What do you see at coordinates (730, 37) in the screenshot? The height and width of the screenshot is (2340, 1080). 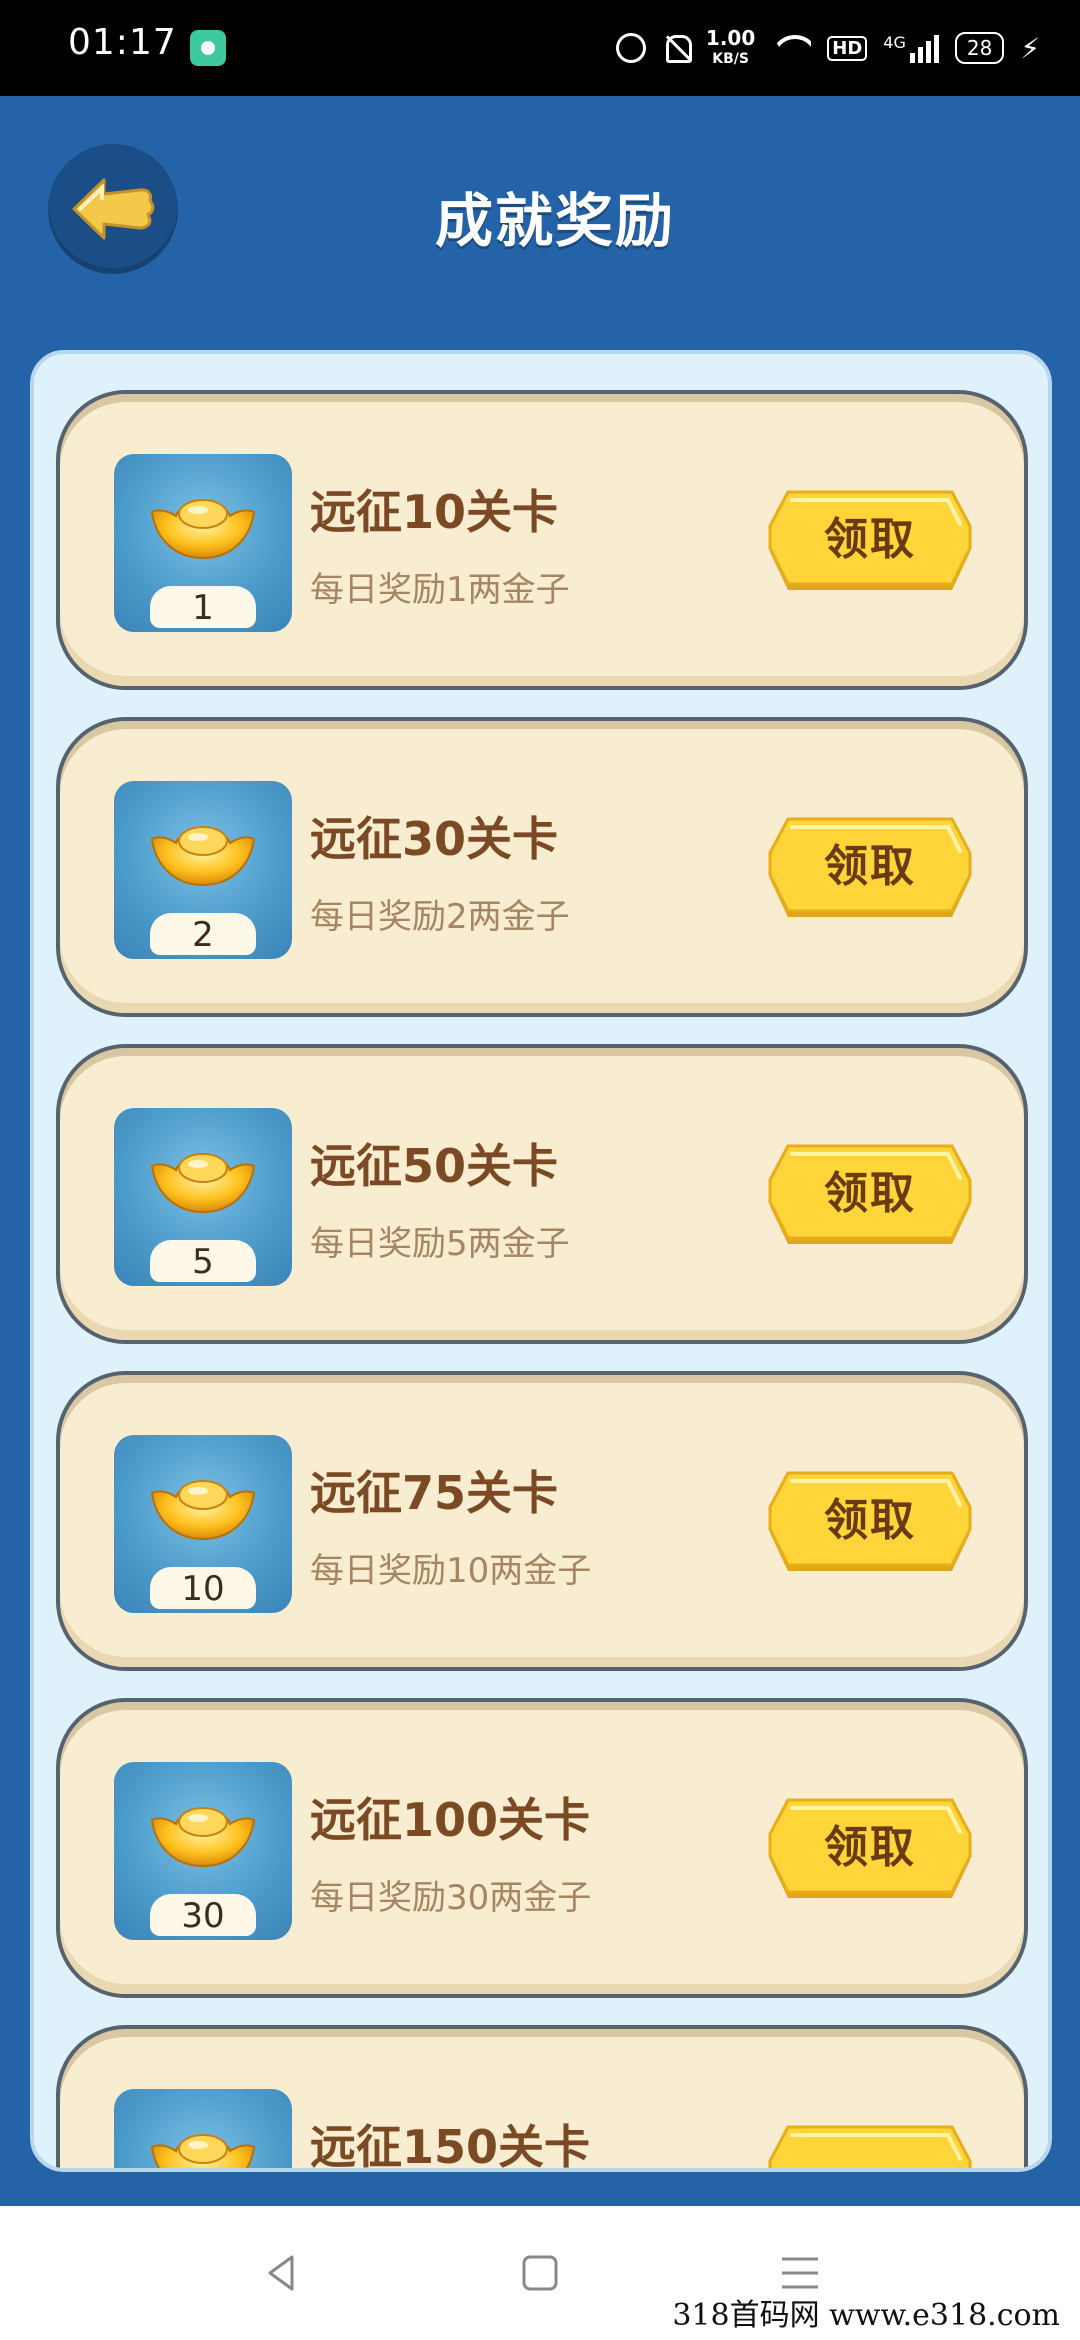 I see `network-speed-value: 1.00` at bounding box center [730, 37].